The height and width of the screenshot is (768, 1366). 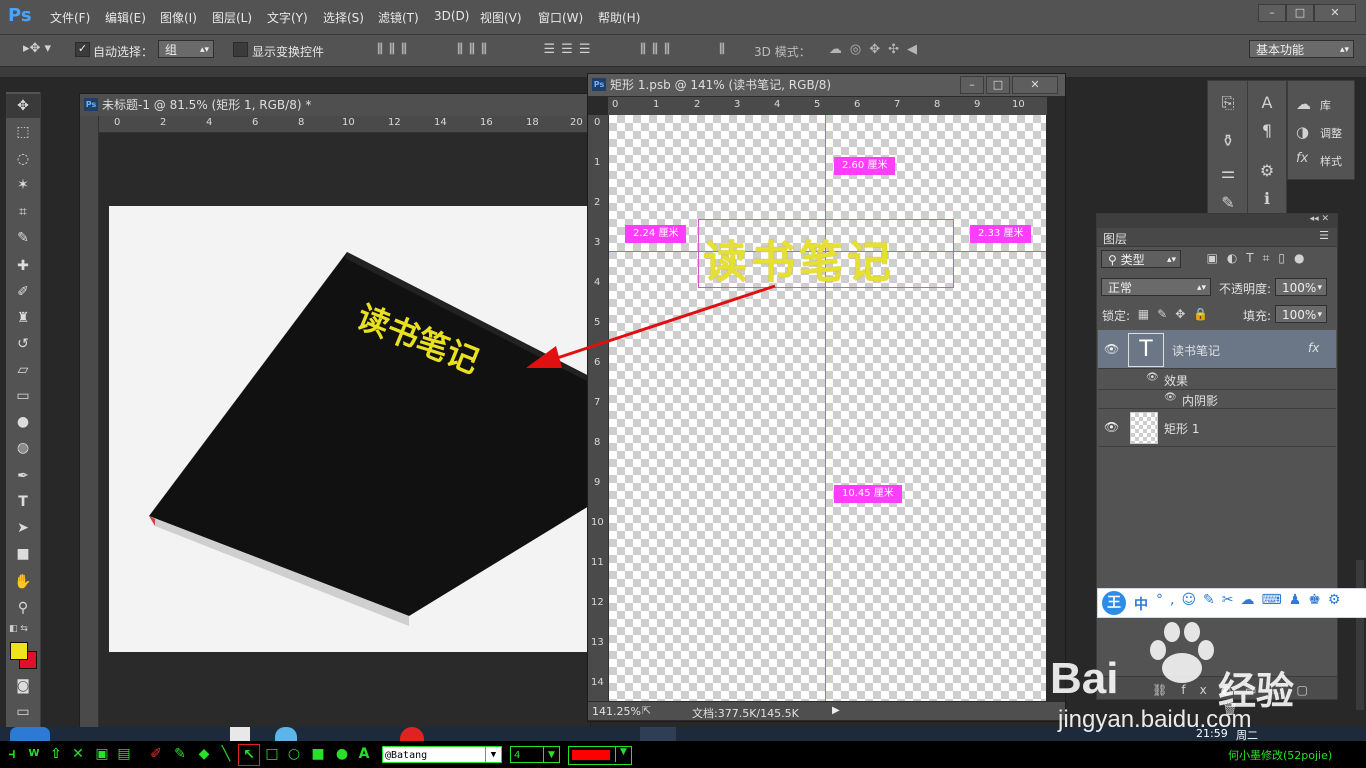 What do you see at coordinates (23, 448) in the screenshot?
I see `dodge-tool-icon: ◍` at bounding box center [23, 448].